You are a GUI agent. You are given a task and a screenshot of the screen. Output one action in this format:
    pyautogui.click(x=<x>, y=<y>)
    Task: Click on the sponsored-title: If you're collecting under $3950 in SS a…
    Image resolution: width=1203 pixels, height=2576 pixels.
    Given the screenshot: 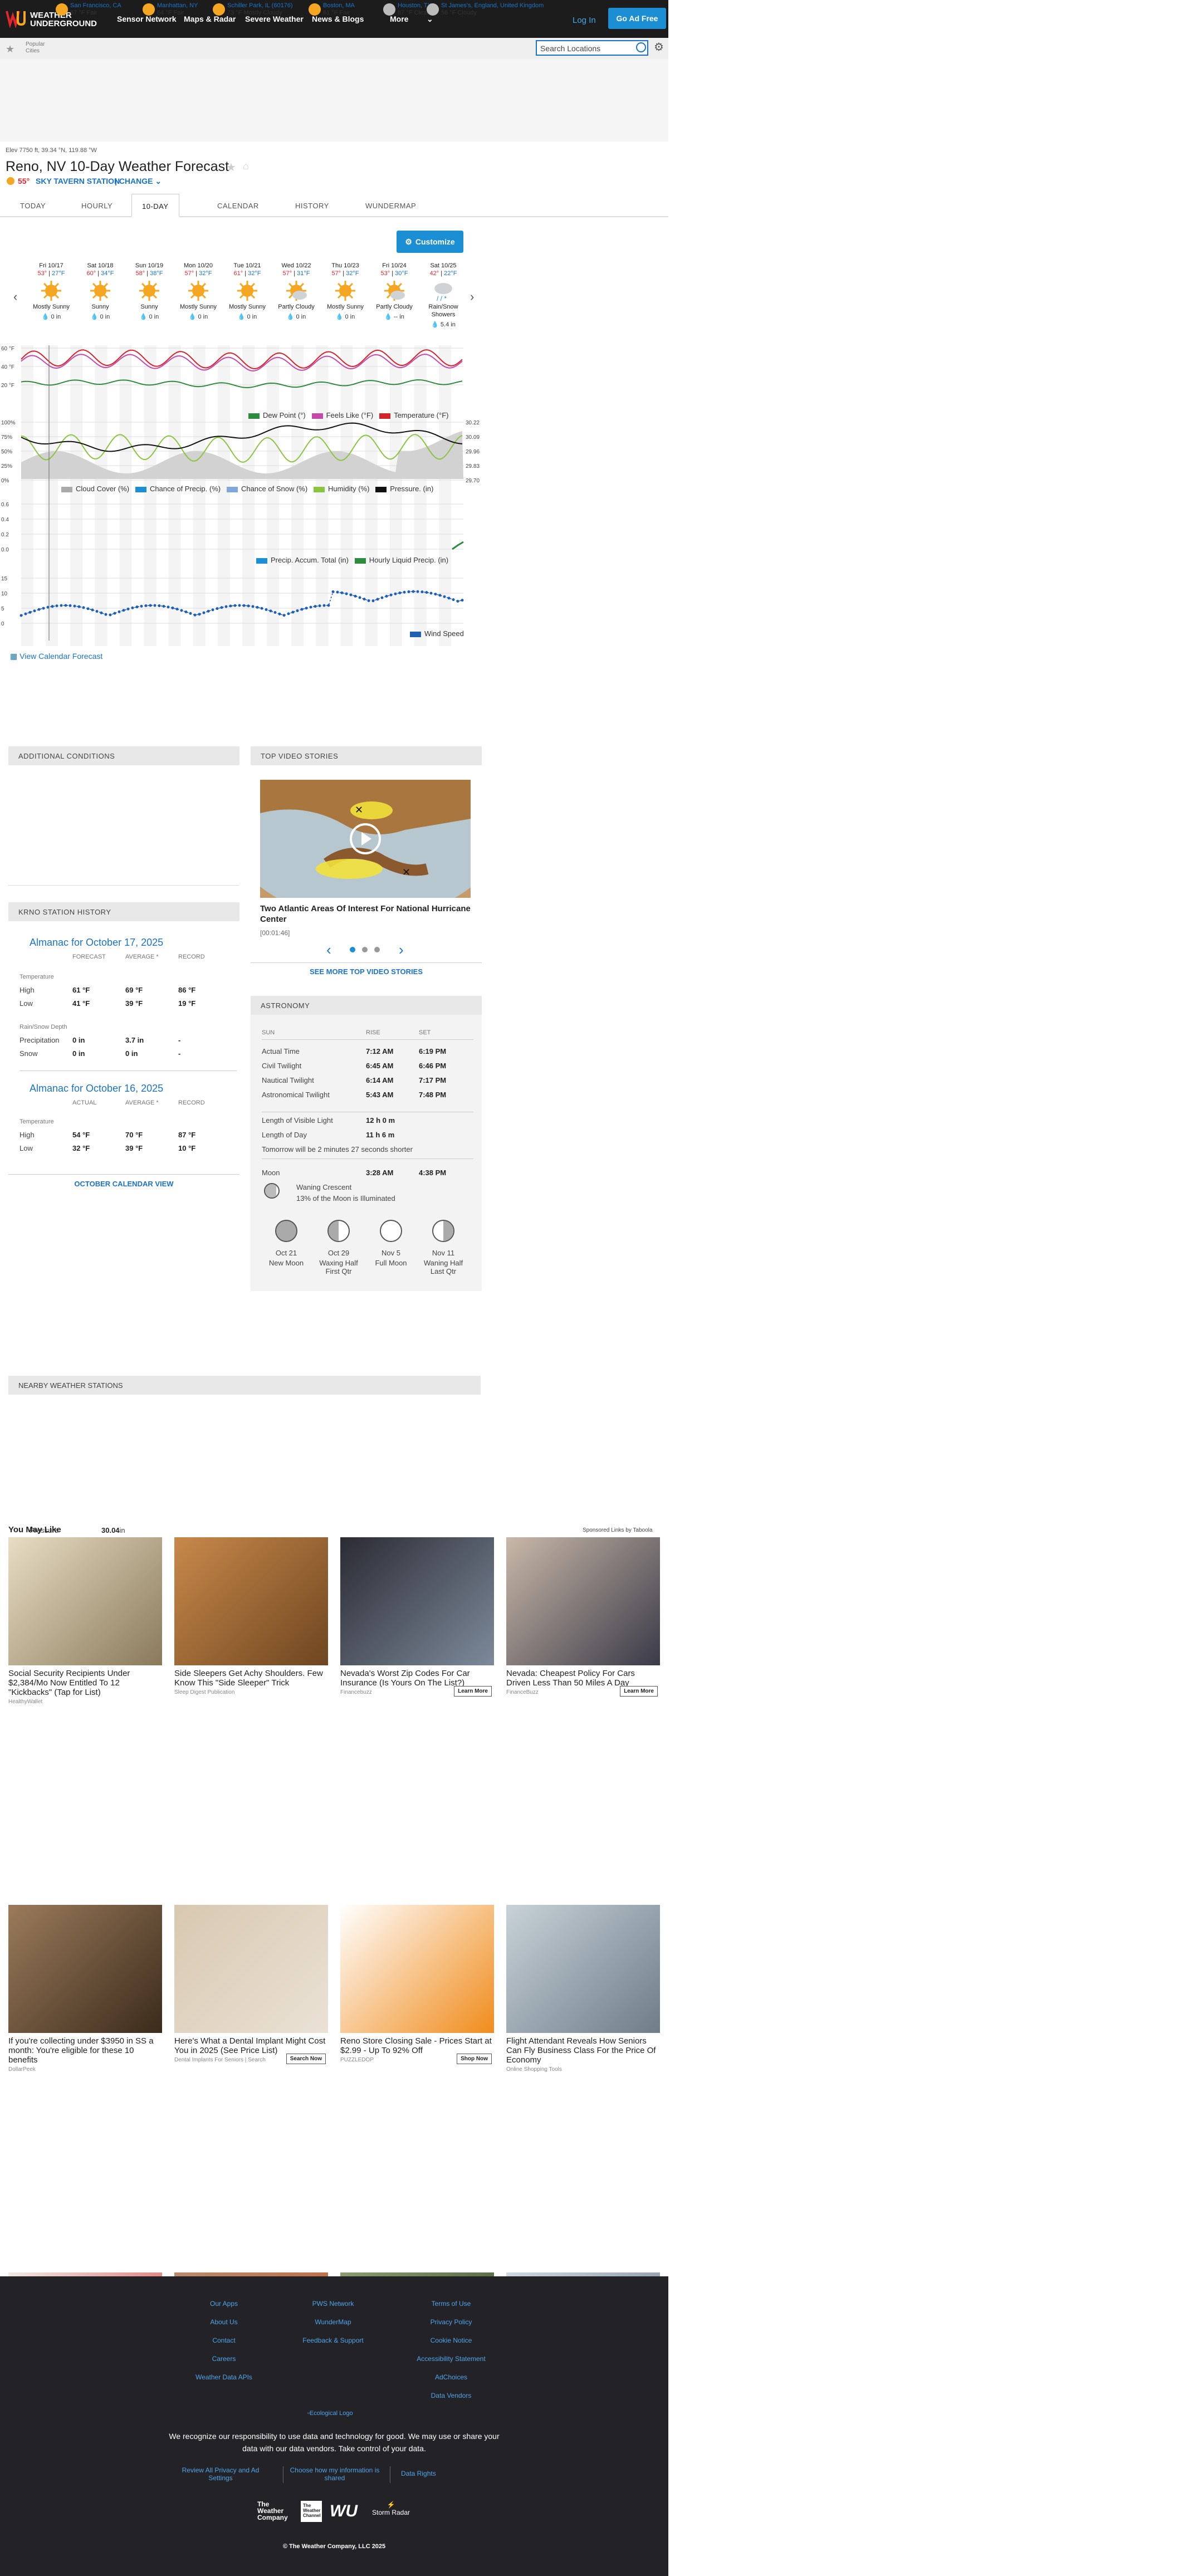 What is the action you would take?
    pyautogui.click(x=85, y=2050)
    